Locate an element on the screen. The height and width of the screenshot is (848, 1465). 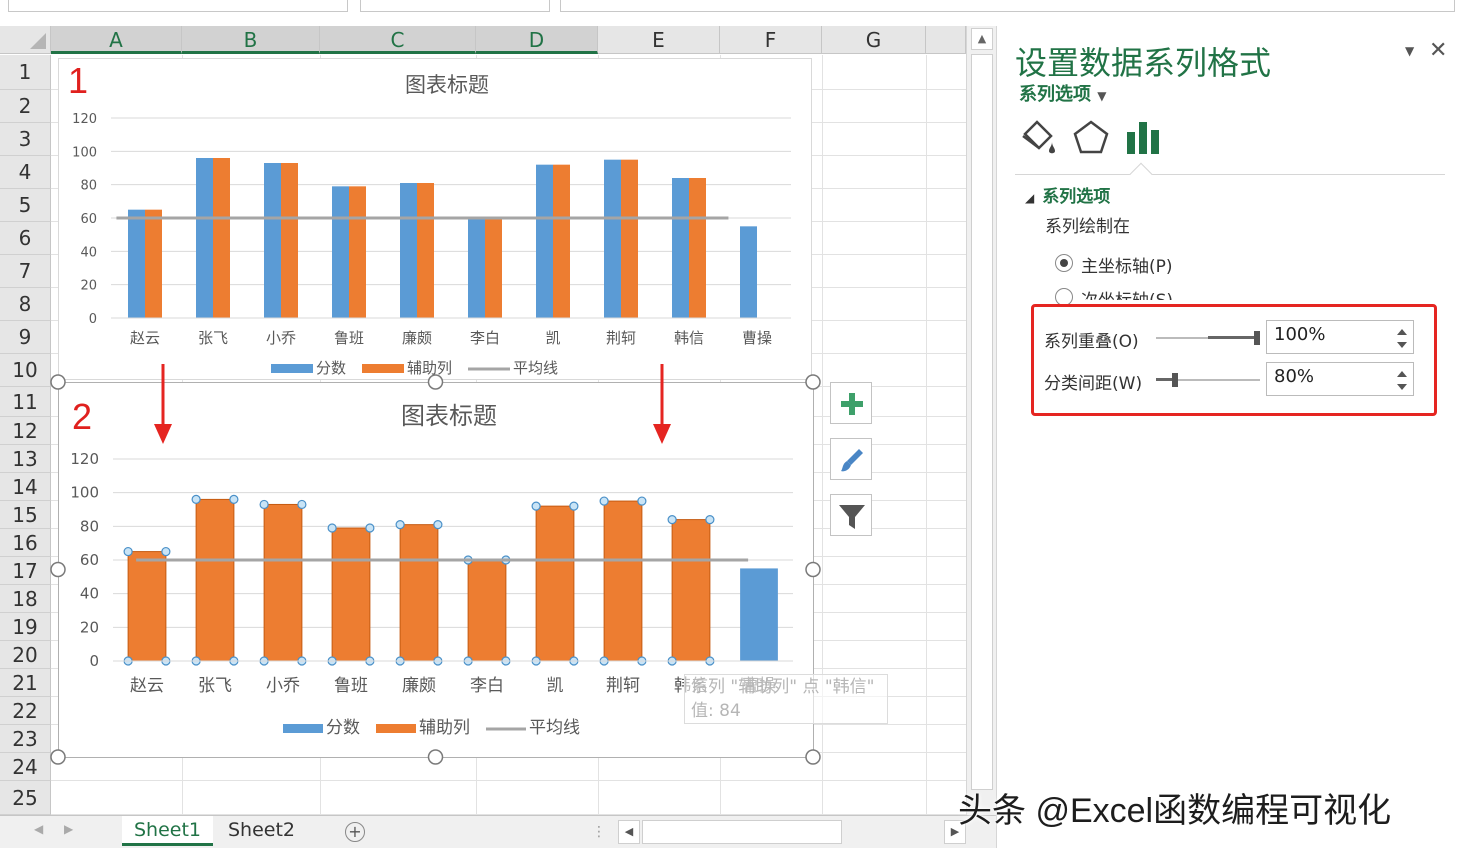
chevron-down-icon: ▼ is located at coordinates (1102, 96).